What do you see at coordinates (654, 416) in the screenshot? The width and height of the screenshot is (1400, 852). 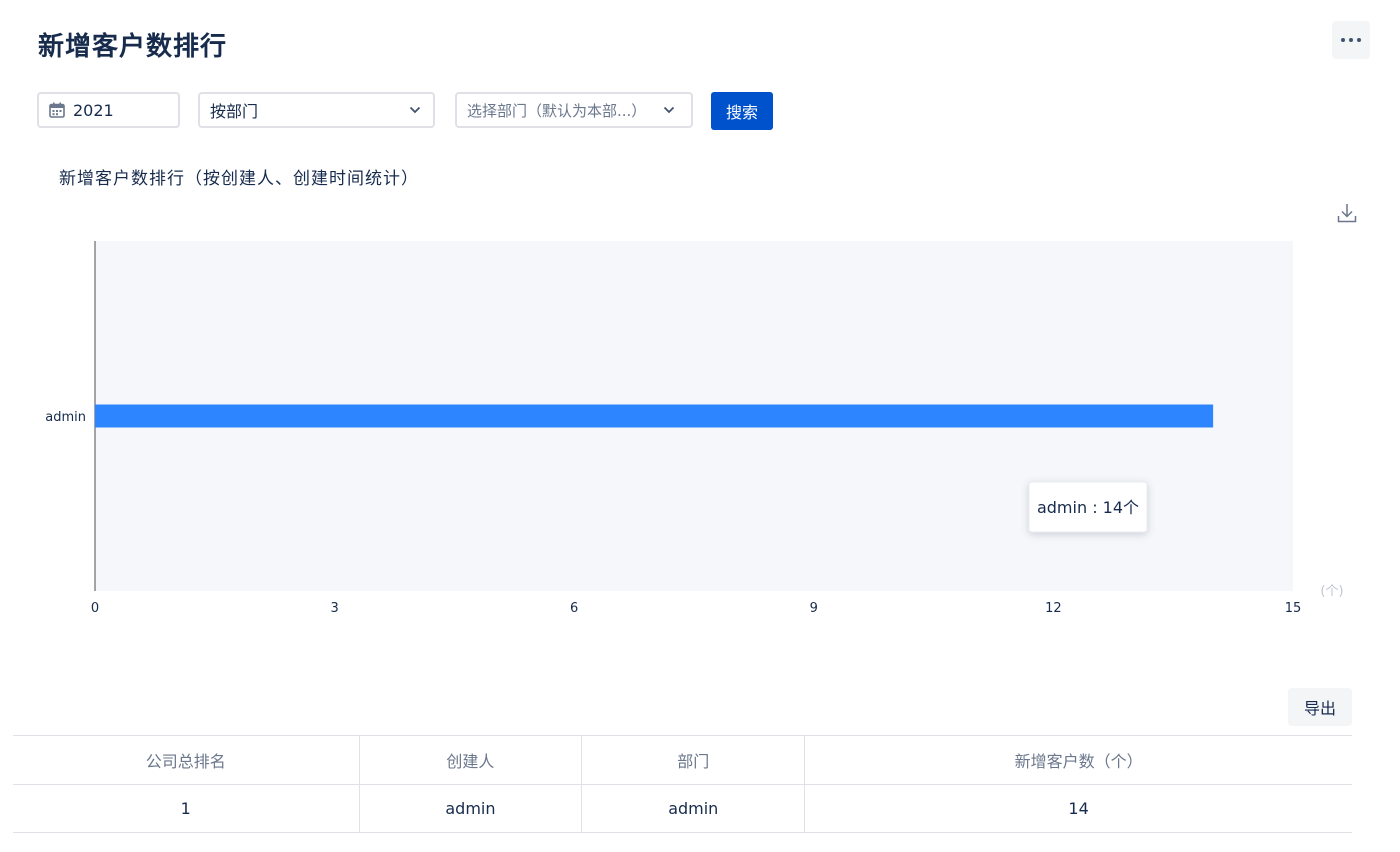 I see `bar-admin` at bounding box center [654, 416].